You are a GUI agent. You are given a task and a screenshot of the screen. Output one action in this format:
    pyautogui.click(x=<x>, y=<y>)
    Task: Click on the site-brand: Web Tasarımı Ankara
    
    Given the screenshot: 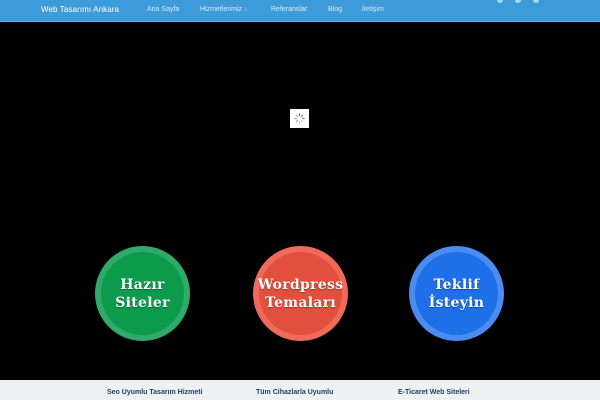 What is the action you would take?
    pyautogui.click(x=80, y=9)
    